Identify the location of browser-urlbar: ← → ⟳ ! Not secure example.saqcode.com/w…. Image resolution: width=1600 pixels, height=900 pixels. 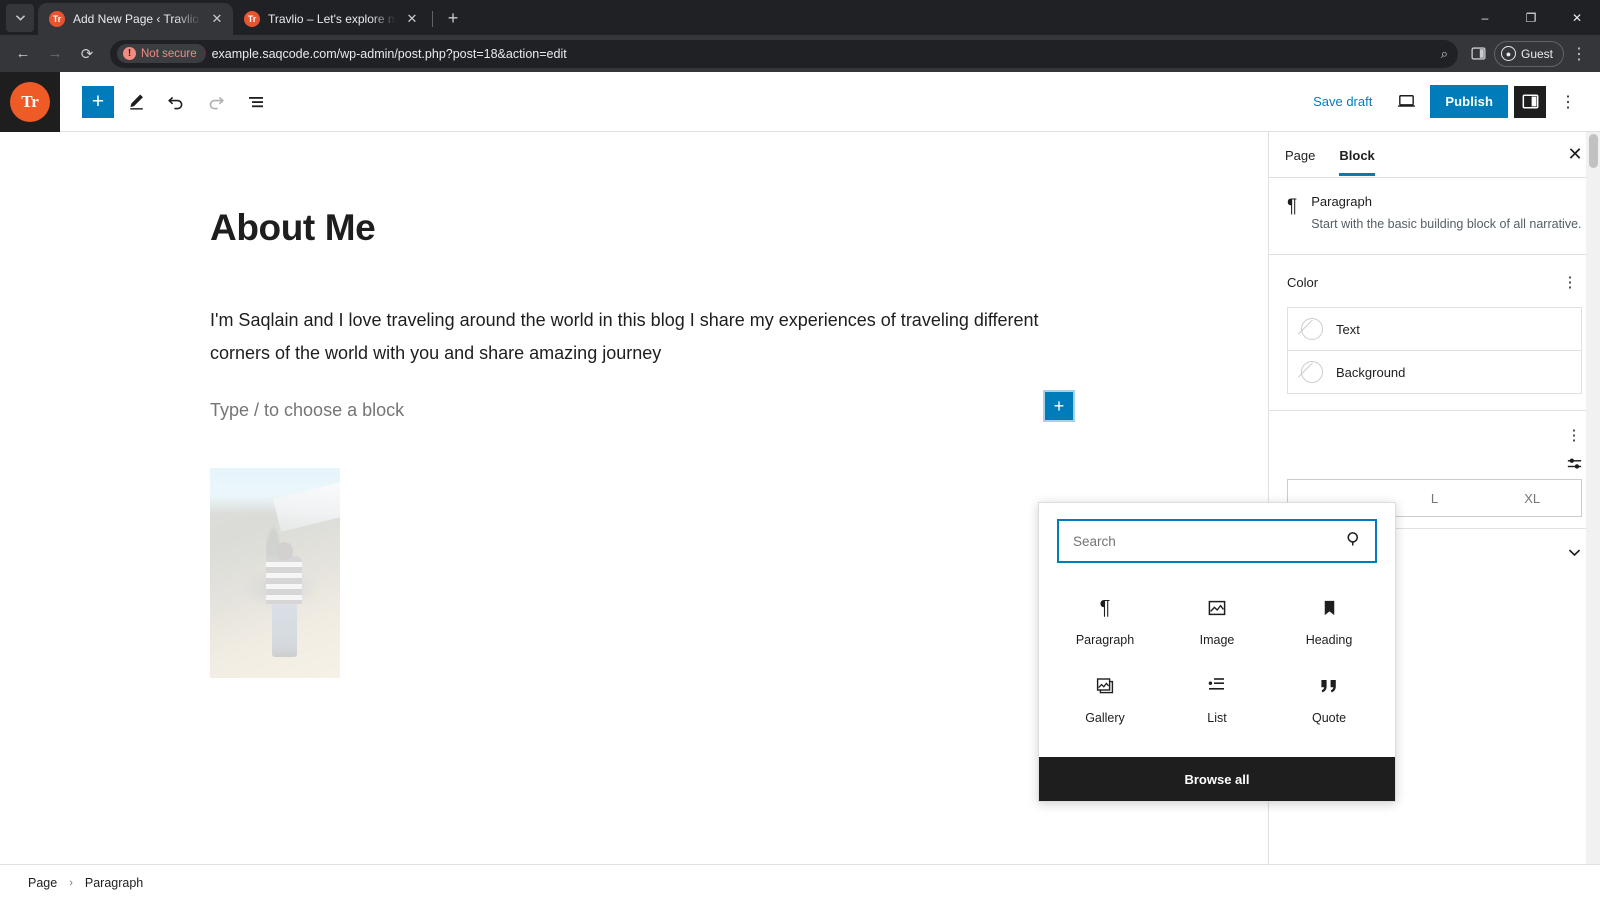
(800, 53).